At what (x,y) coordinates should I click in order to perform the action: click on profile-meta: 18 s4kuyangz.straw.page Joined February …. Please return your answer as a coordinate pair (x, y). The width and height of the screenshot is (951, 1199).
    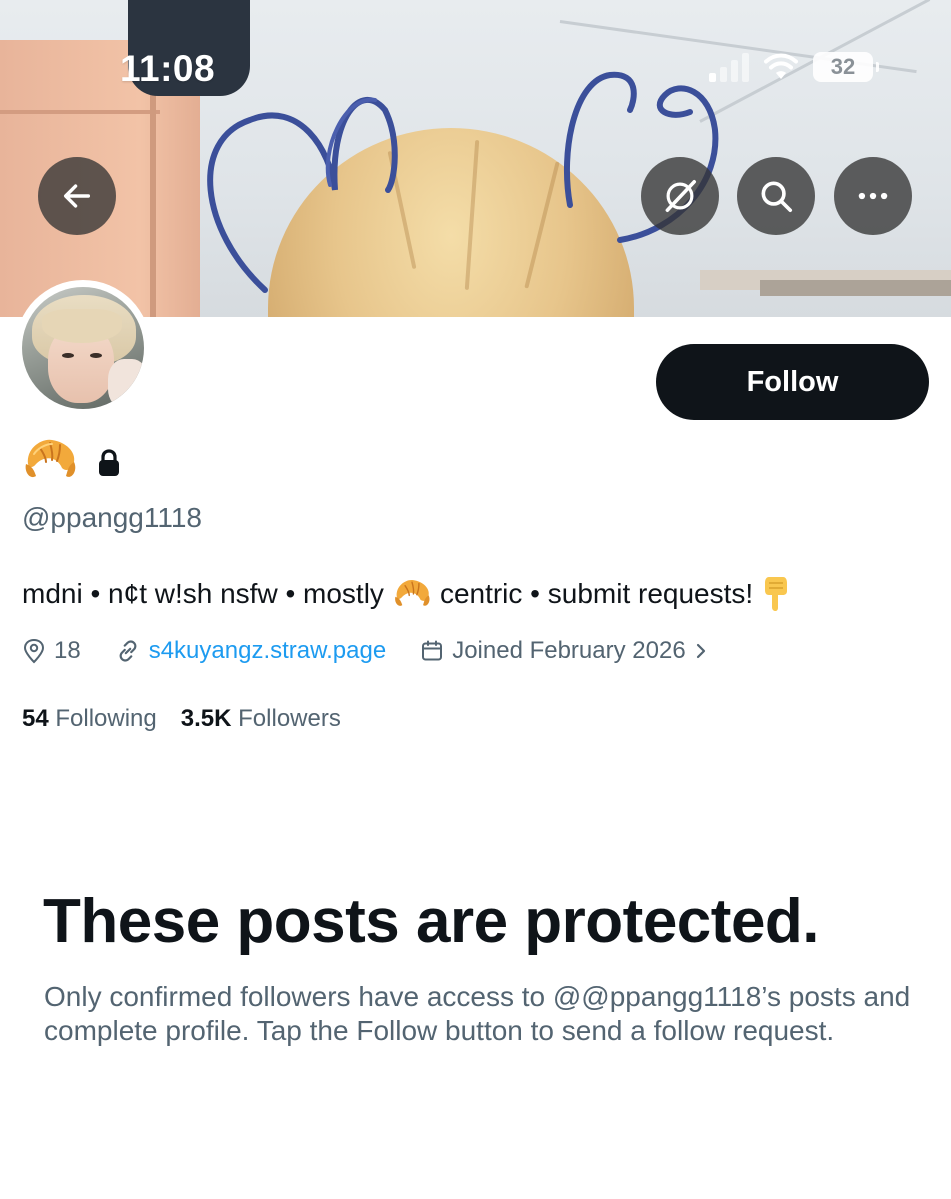
    Looking at the image, I should click on (382, 651).